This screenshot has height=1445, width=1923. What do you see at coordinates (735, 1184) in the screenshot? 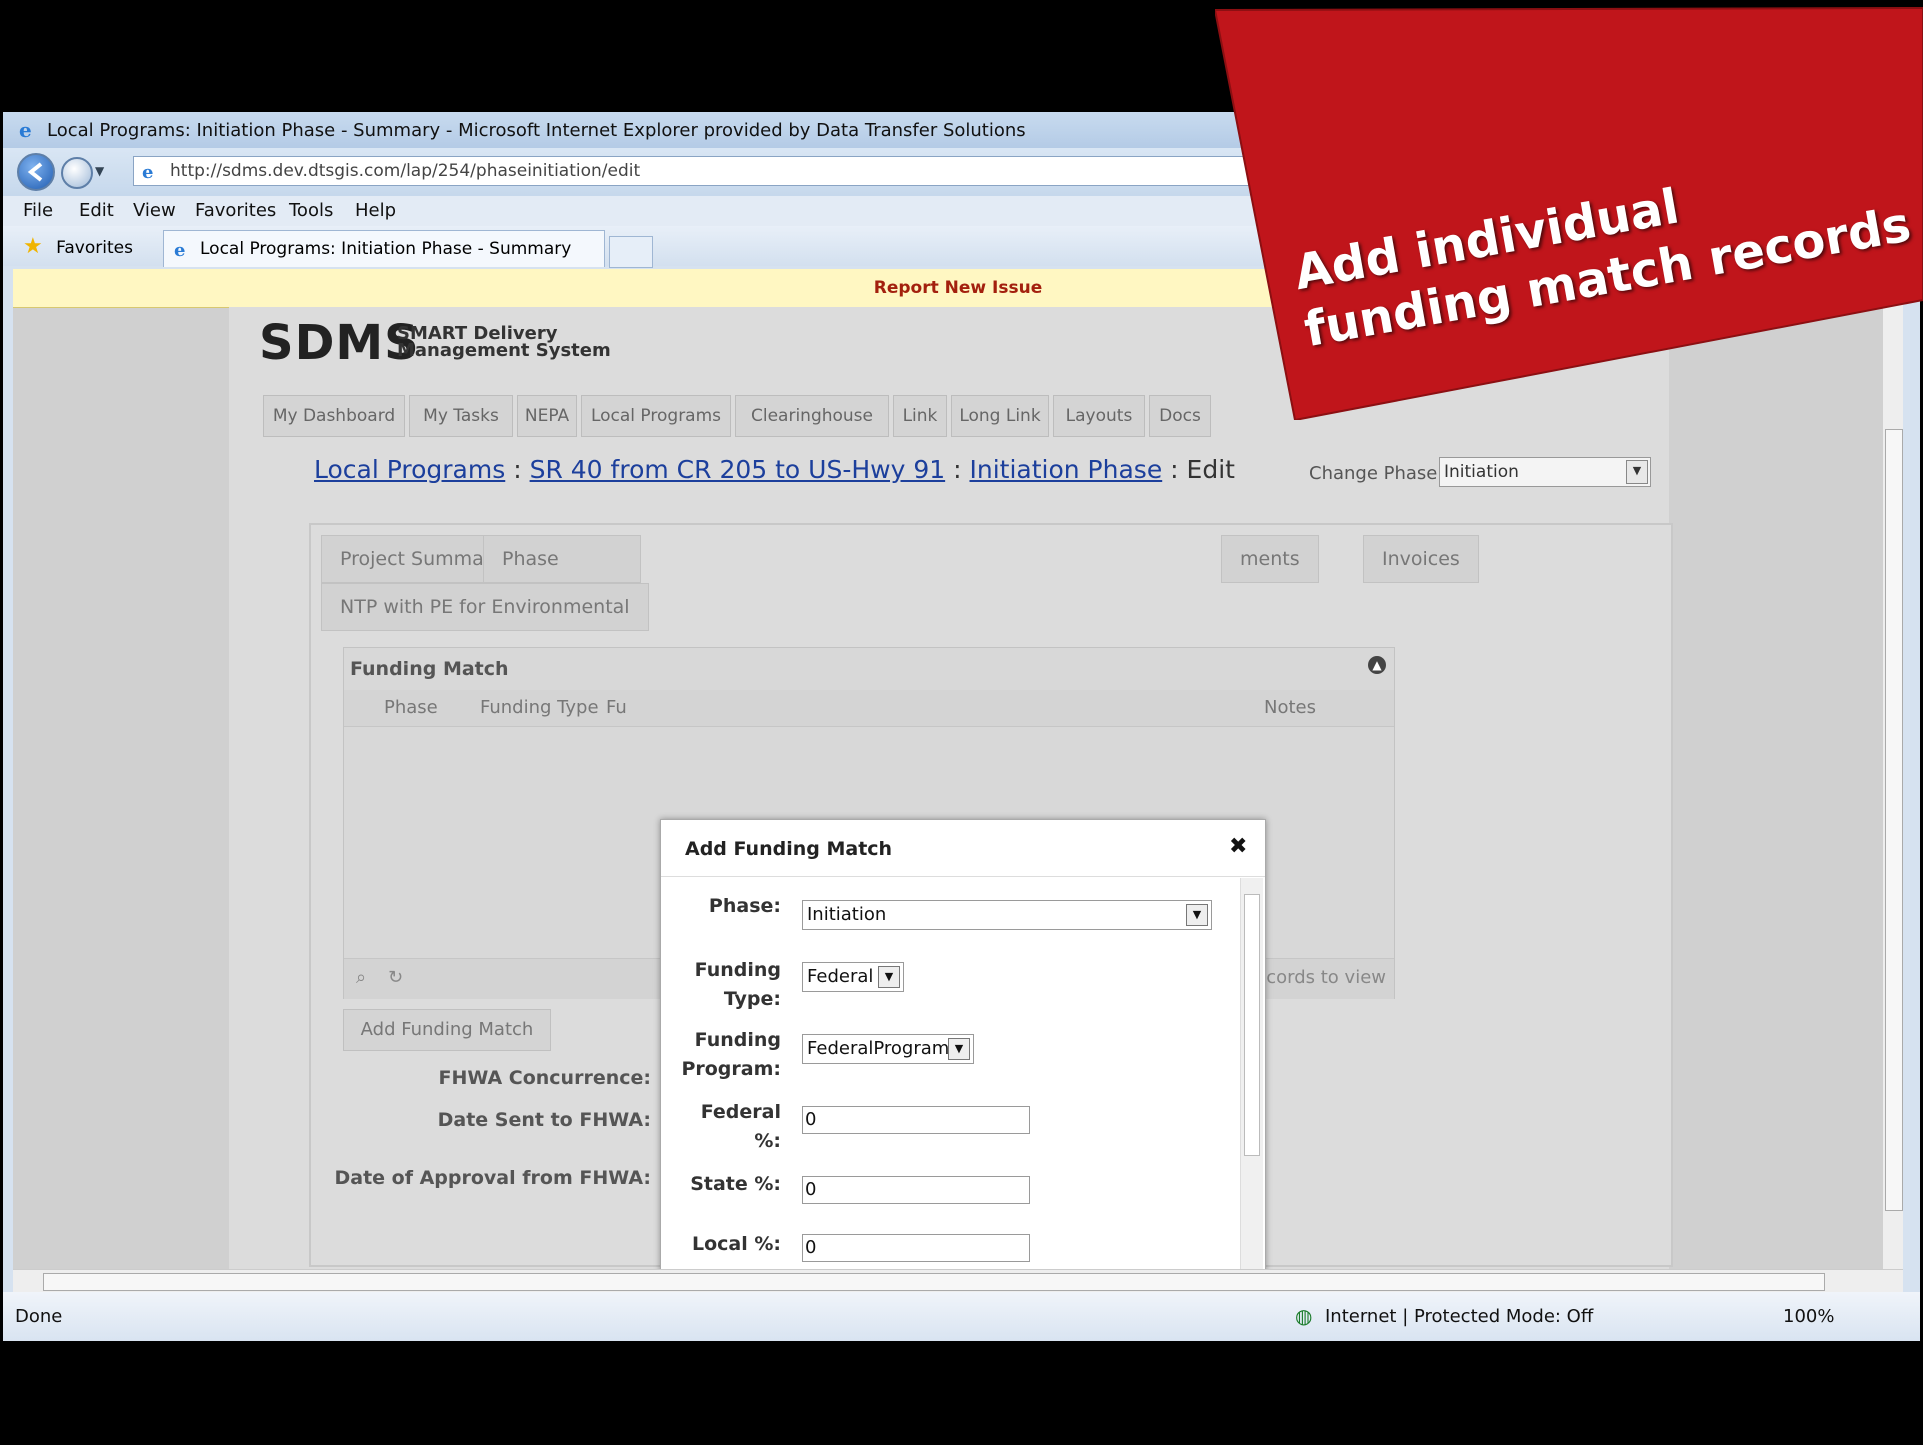
I see `state-percent-label: State %:` at bounding box center [735, 1184].